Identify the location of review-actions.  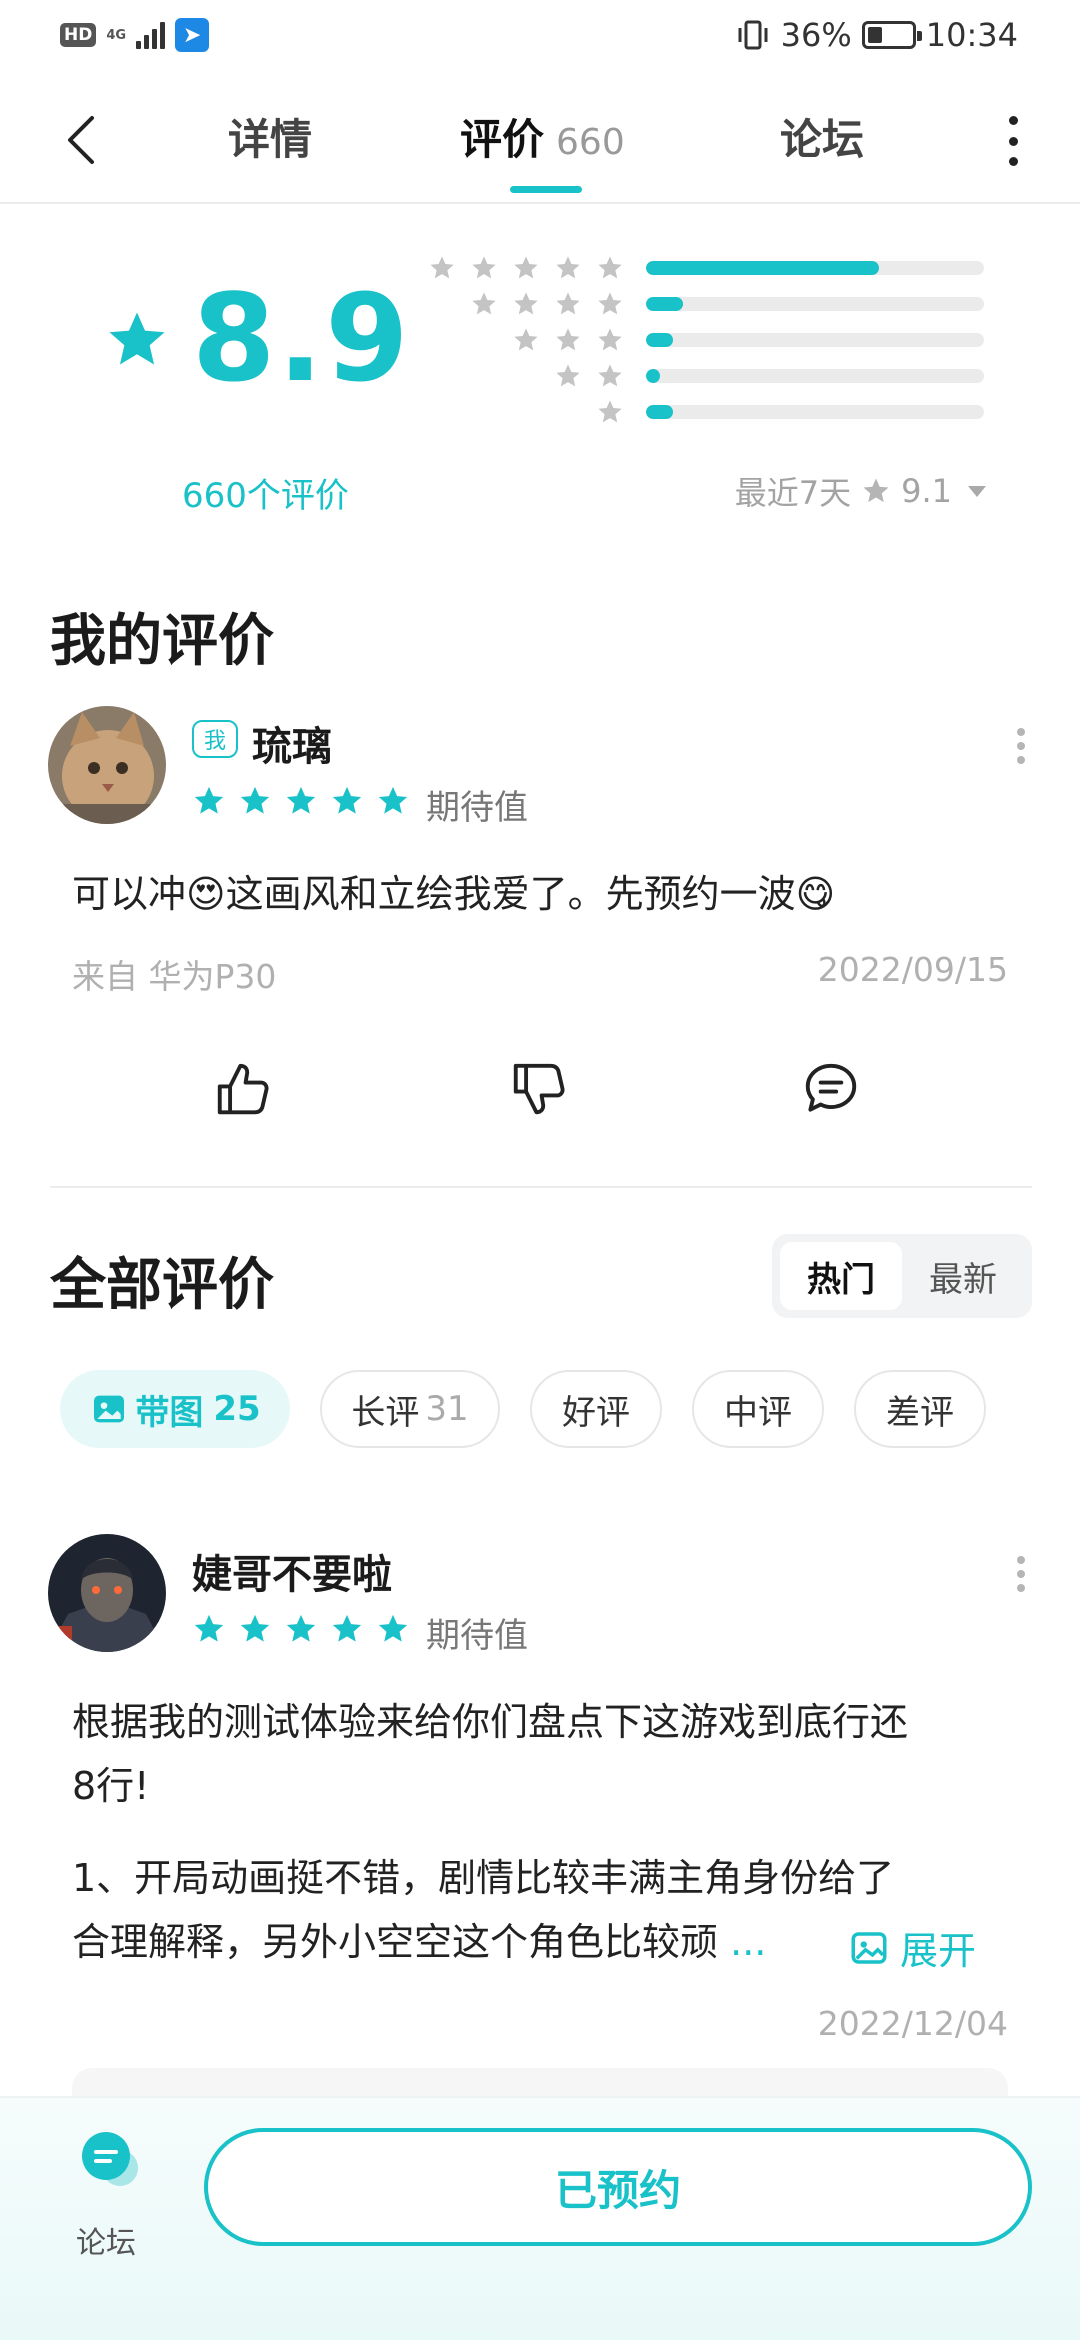
(540, 1093).